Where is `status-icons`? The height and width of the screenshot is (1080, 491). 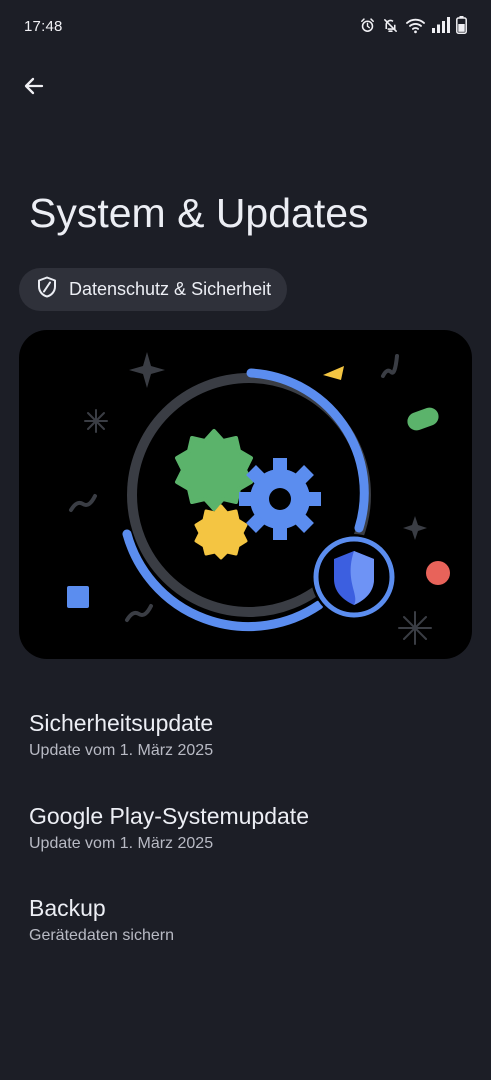
status-icons is located at coordinates (413, 25).